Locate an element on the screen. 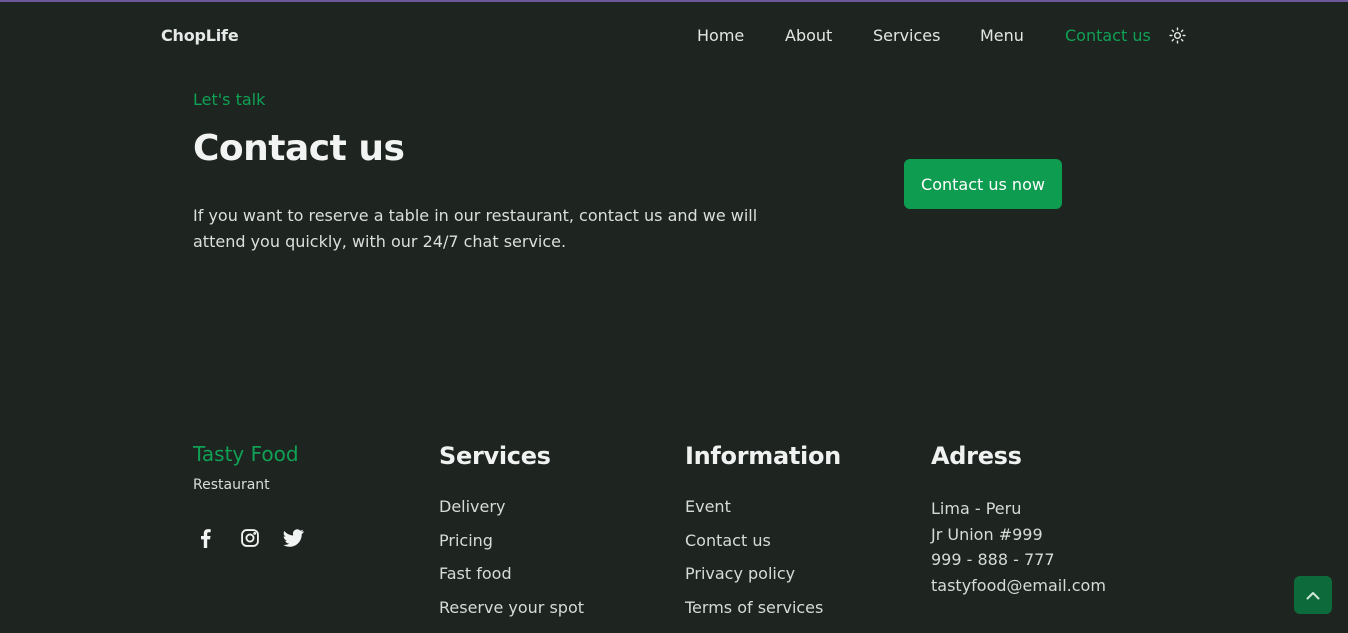  contact-us-now-button: Contact us now is located at coordinates (983, 184).